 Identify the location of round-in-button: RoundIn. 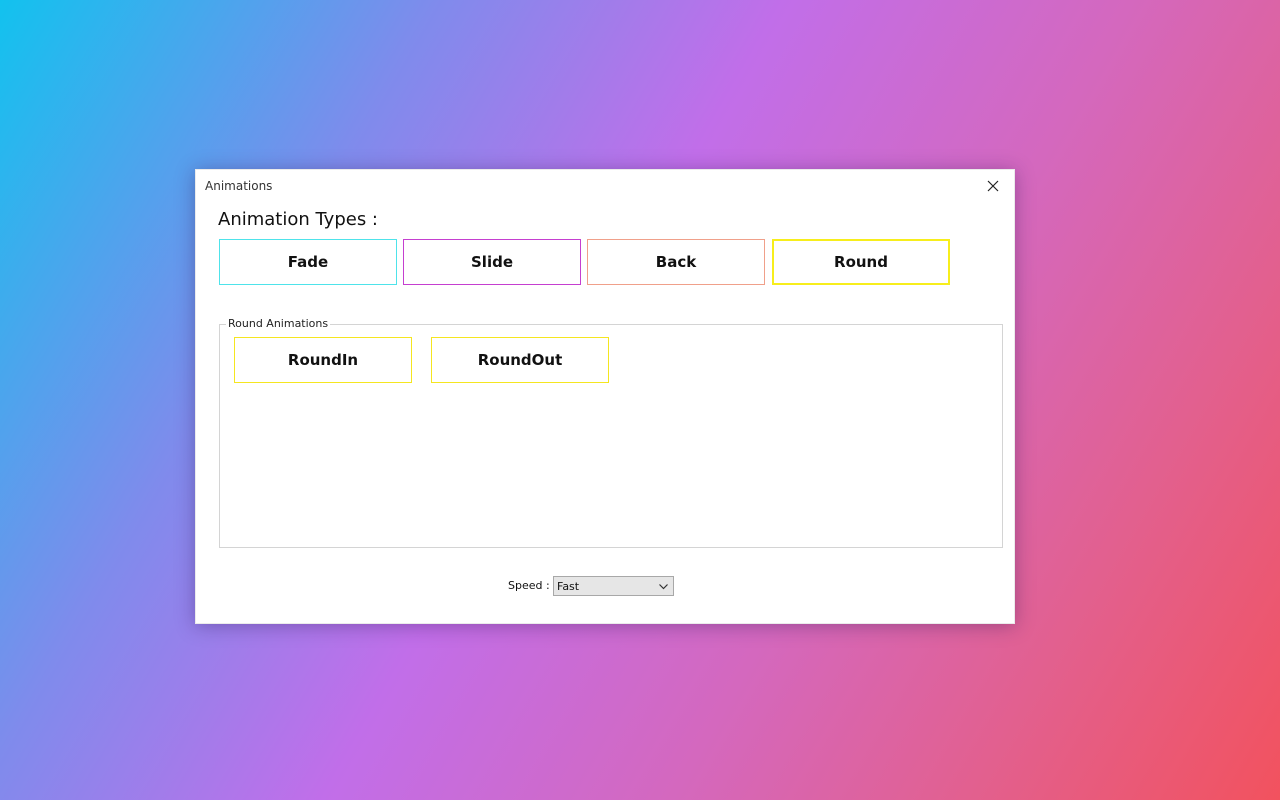
(323, 360).